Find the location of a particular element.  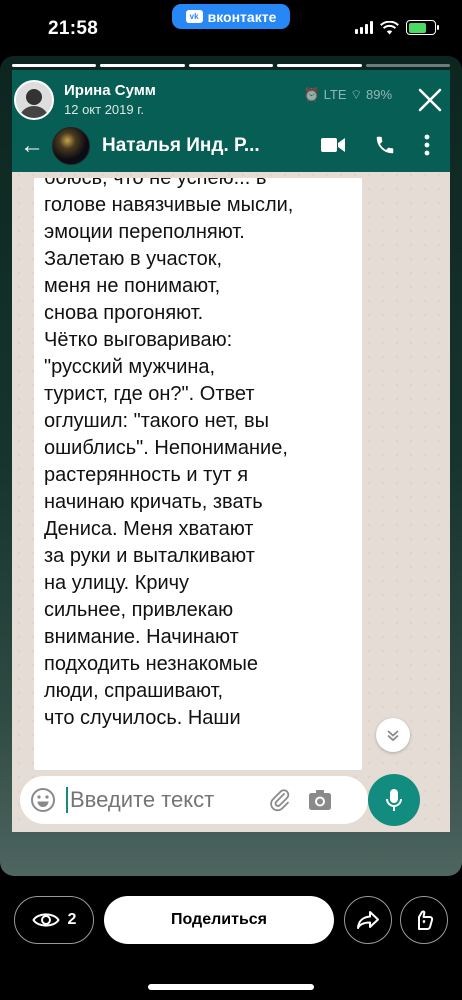

text-caret is located at coordinates (67, 800).